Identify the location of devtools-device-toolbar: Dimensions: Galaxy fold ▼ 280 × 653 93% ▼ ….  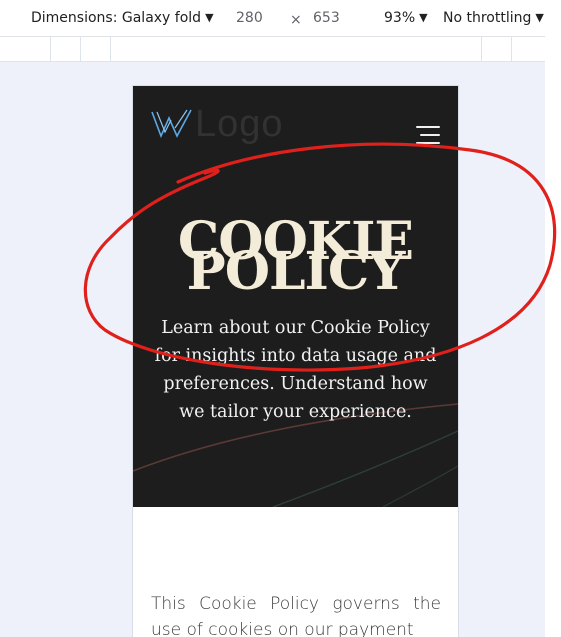
(272, 18).